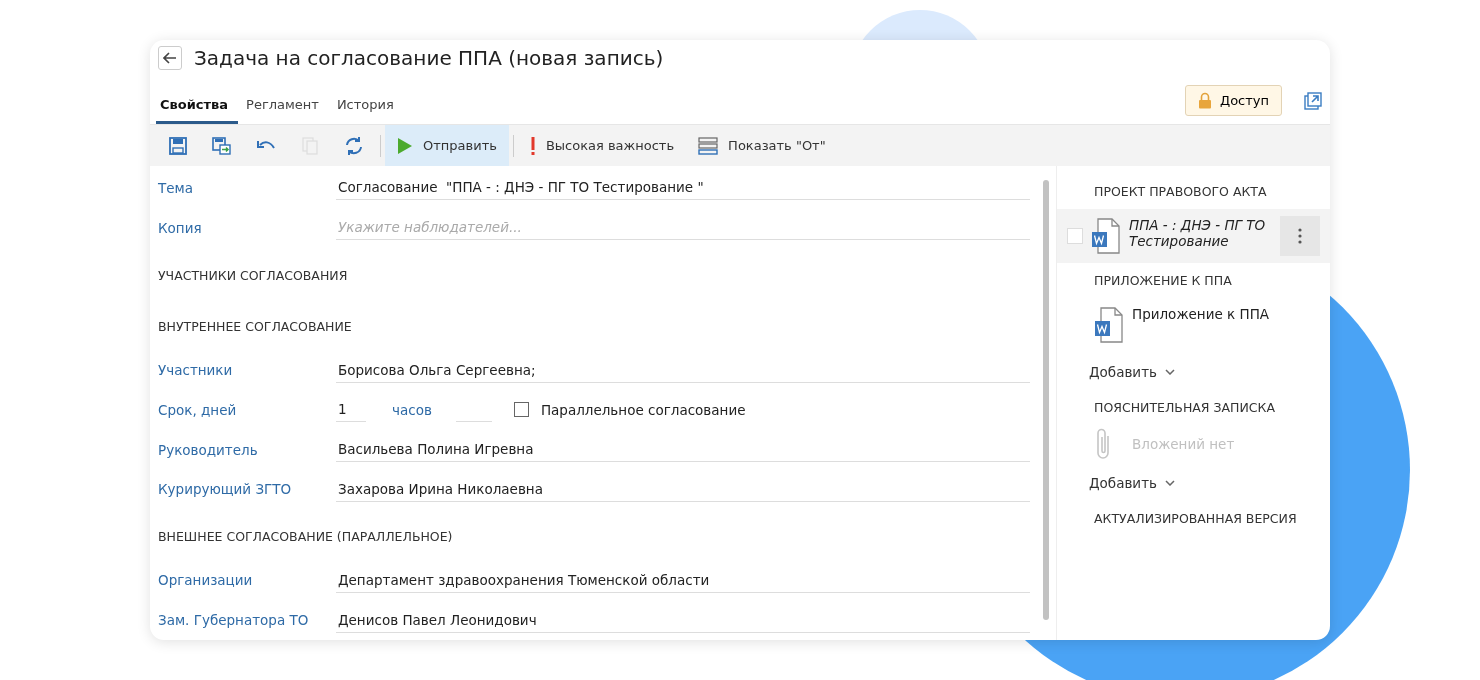 This screenshot has width=1480, height=680. What do you see at coordinates (405, 145) in the screenshot?
I see `play-icon` at bounding box center [405, 145].